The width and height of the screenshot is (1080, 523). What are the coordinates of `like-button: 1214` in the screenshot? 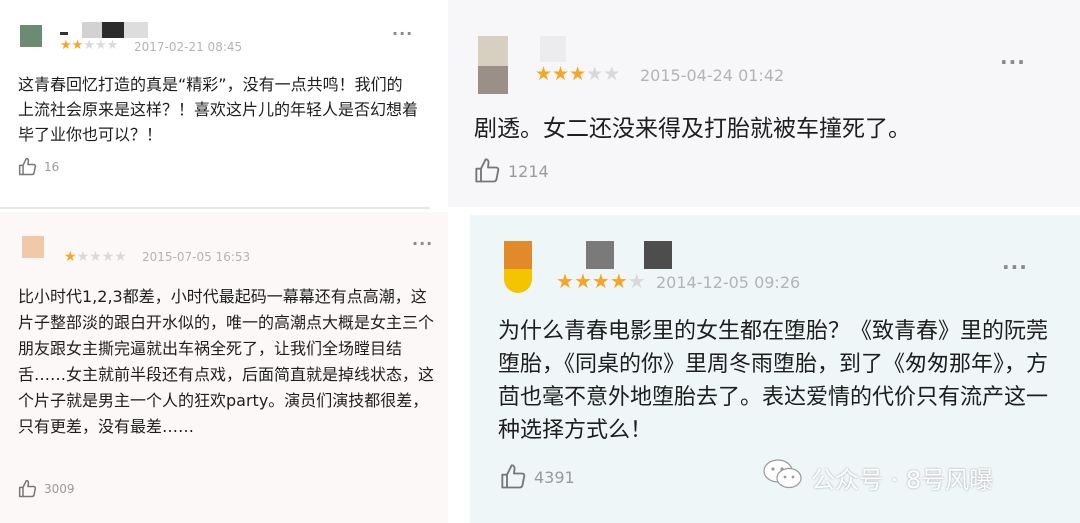 It's located at (511, 171).